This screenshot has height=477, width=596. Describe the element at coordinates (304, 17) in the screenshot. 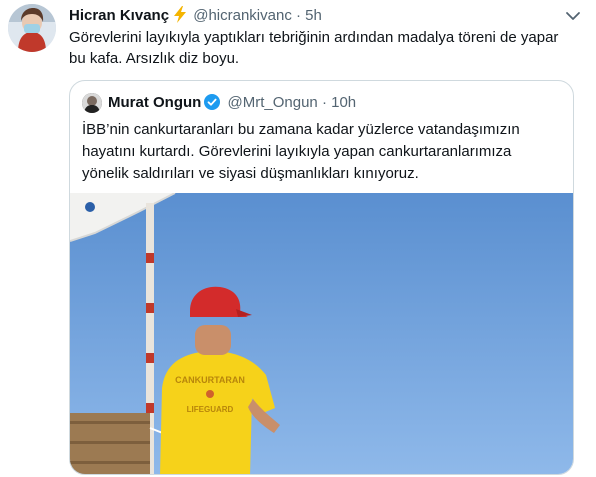

I see `tweet-header: Hicran Kıvanç @hicrankivanc · 5h` at that location.